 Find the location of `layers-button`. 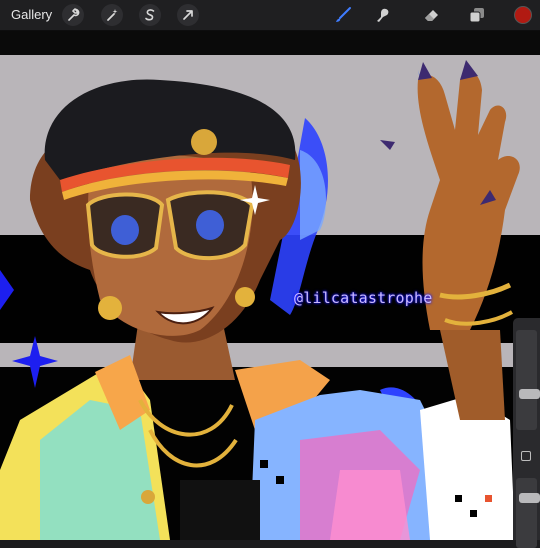

layers-button is located at coordinates (477, 15).